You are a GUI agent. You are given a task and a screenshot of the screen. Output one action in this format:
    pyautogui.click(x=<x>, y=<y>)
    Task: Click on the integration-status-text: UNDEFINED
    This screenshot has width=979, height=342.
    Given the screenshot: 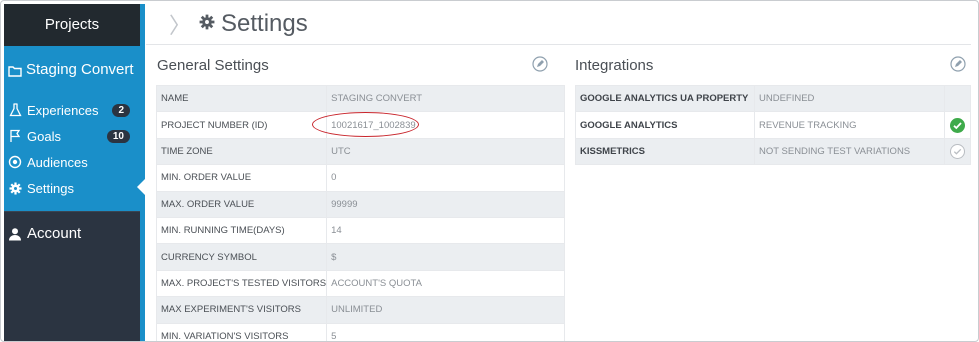 What is the action you would take?
    pyautogui.click(x=849, y=99)
    